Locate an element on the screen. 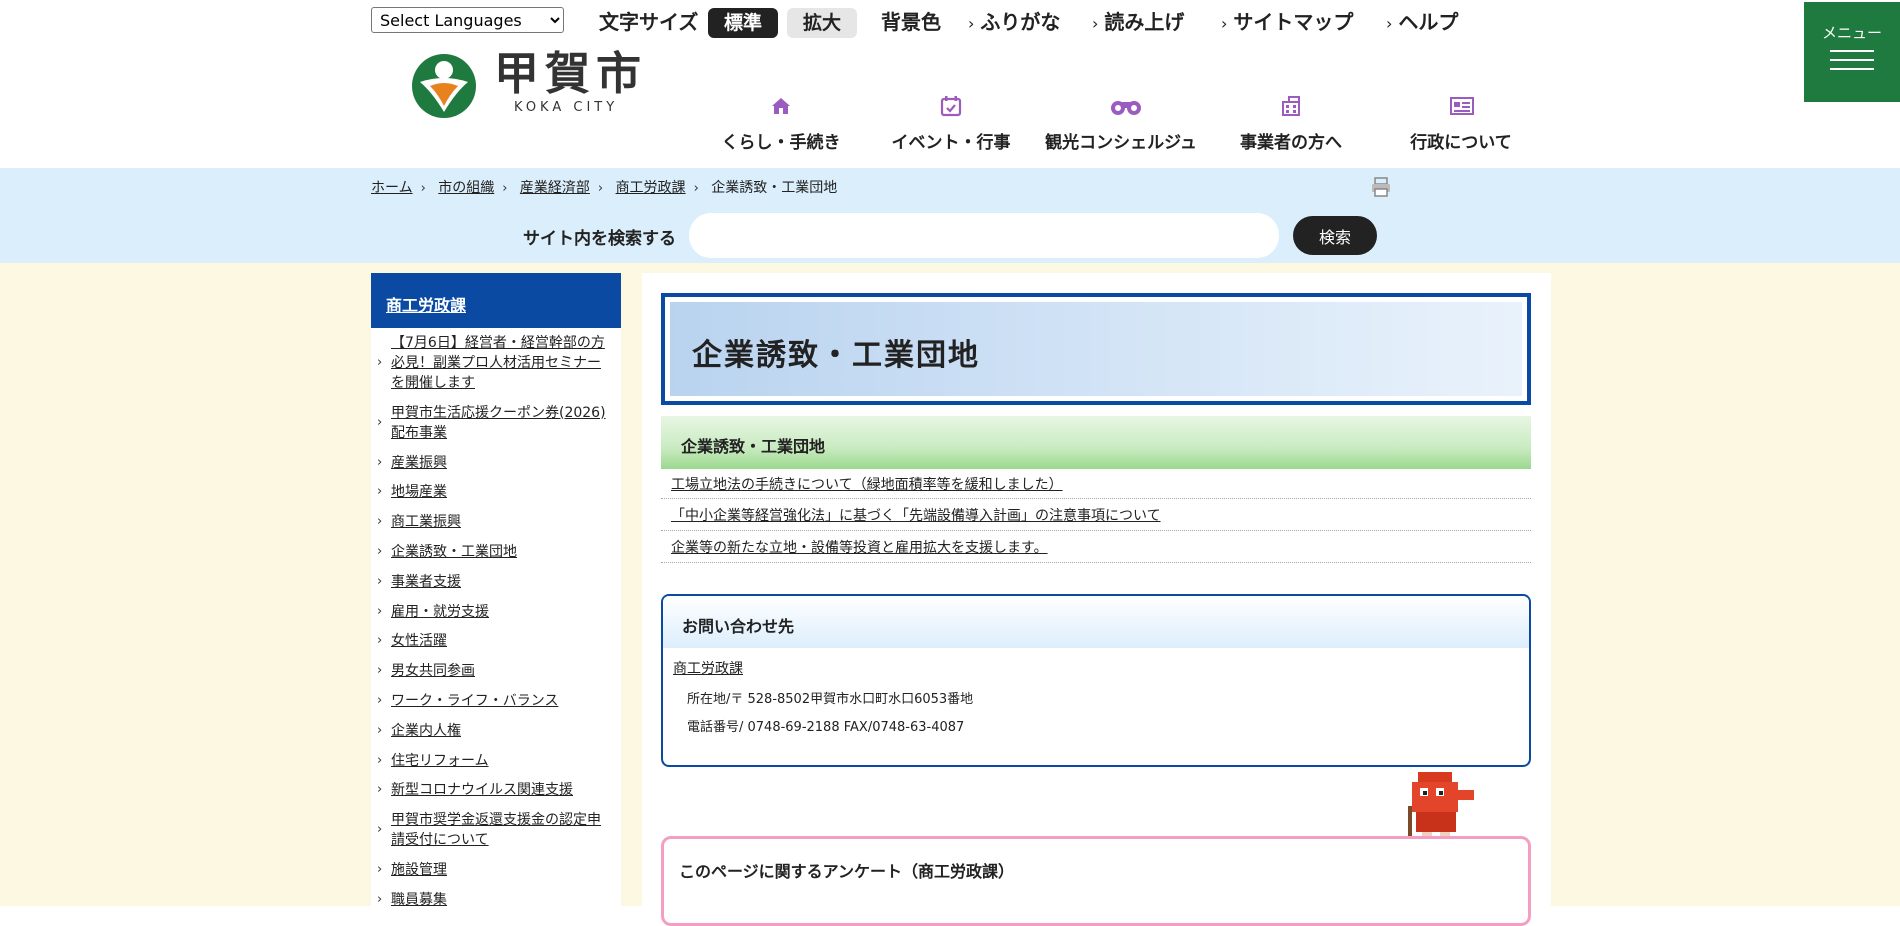 The height and width of the screenshot is (926, 1900). contact-department-link: 商工労政課 is located at coordinates (708, 668).